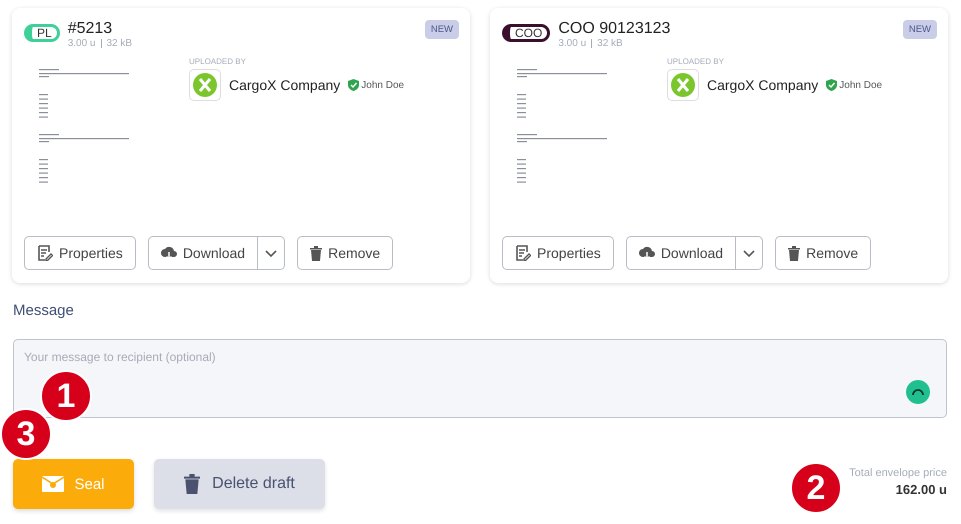 This screenshot has width=961, height=524. I want to click on message-label: Message, so click(44, 310).